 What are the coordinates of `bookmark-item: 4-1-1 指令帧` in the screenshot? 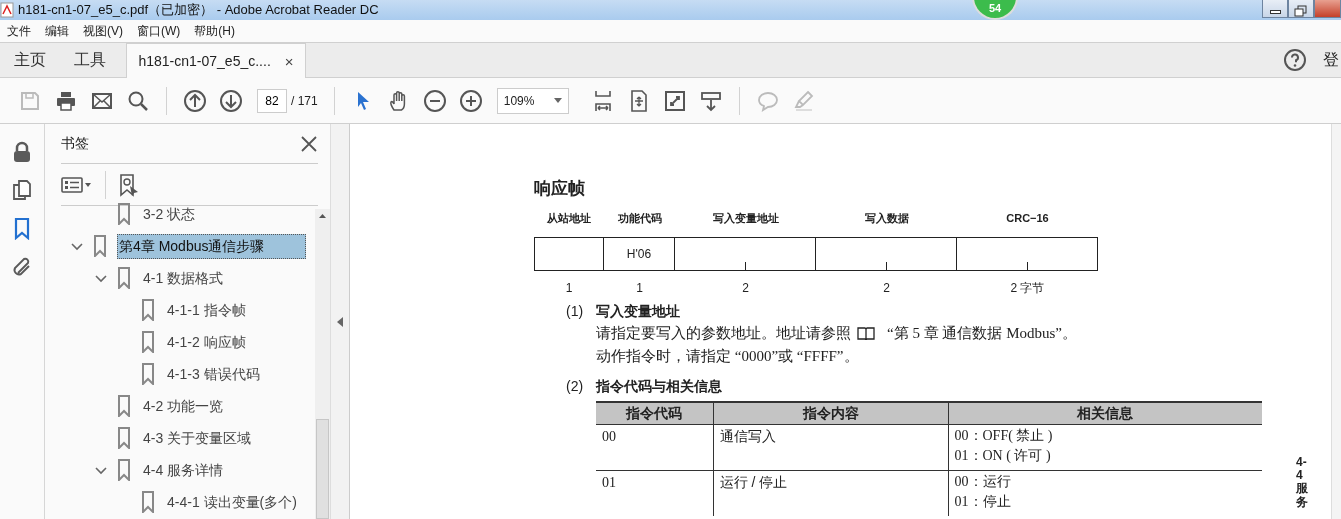 It's located at (206, 310).